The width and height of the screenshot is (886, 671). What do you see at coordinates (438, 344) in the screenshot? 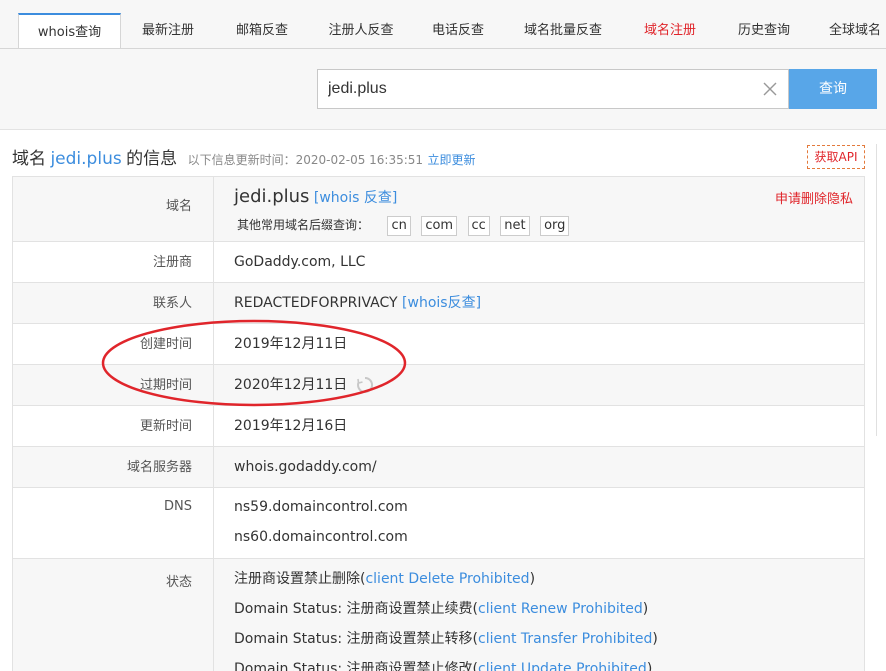
I see `row-created: 创建时间 2019年12月11日` at bounding box center [438, 344].